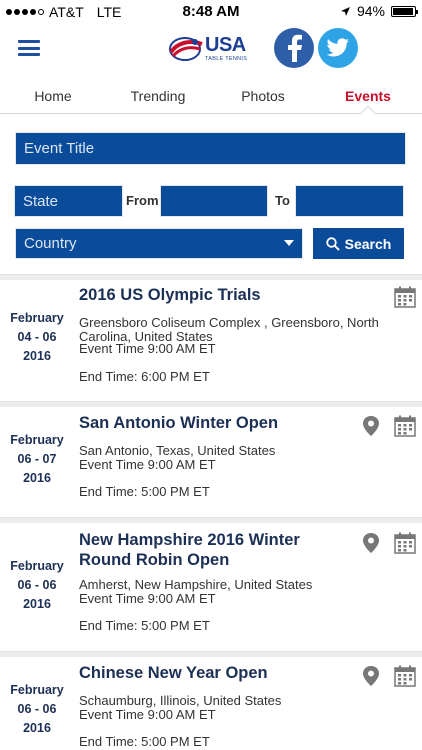 The width and height of the screenshot is (422, 750). I want to click on status-right: 94%, so click(379, 11).